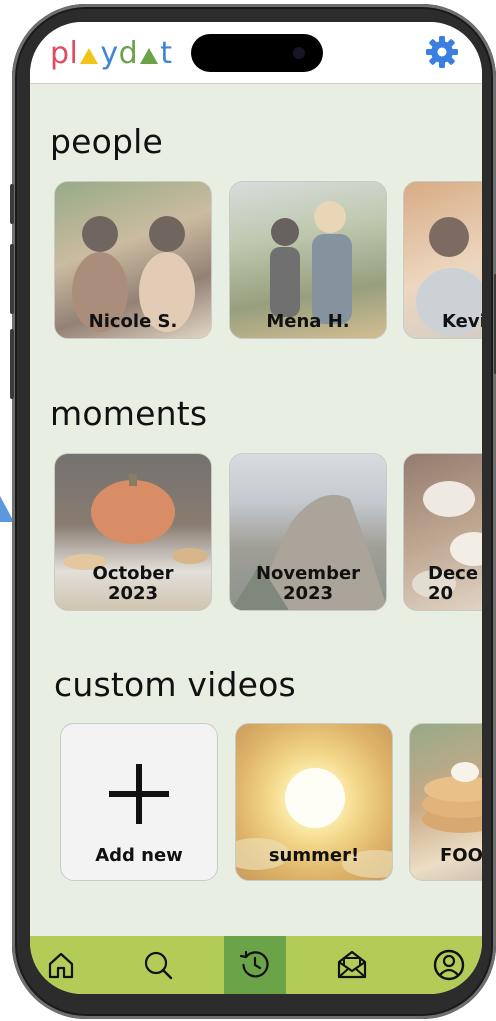 This screenshot has height=1021, width=496. What do you see at coordinates (308, 583) in the screenshot?
I see `moment-card-label: November 2023` at bounding box center [308, 583].